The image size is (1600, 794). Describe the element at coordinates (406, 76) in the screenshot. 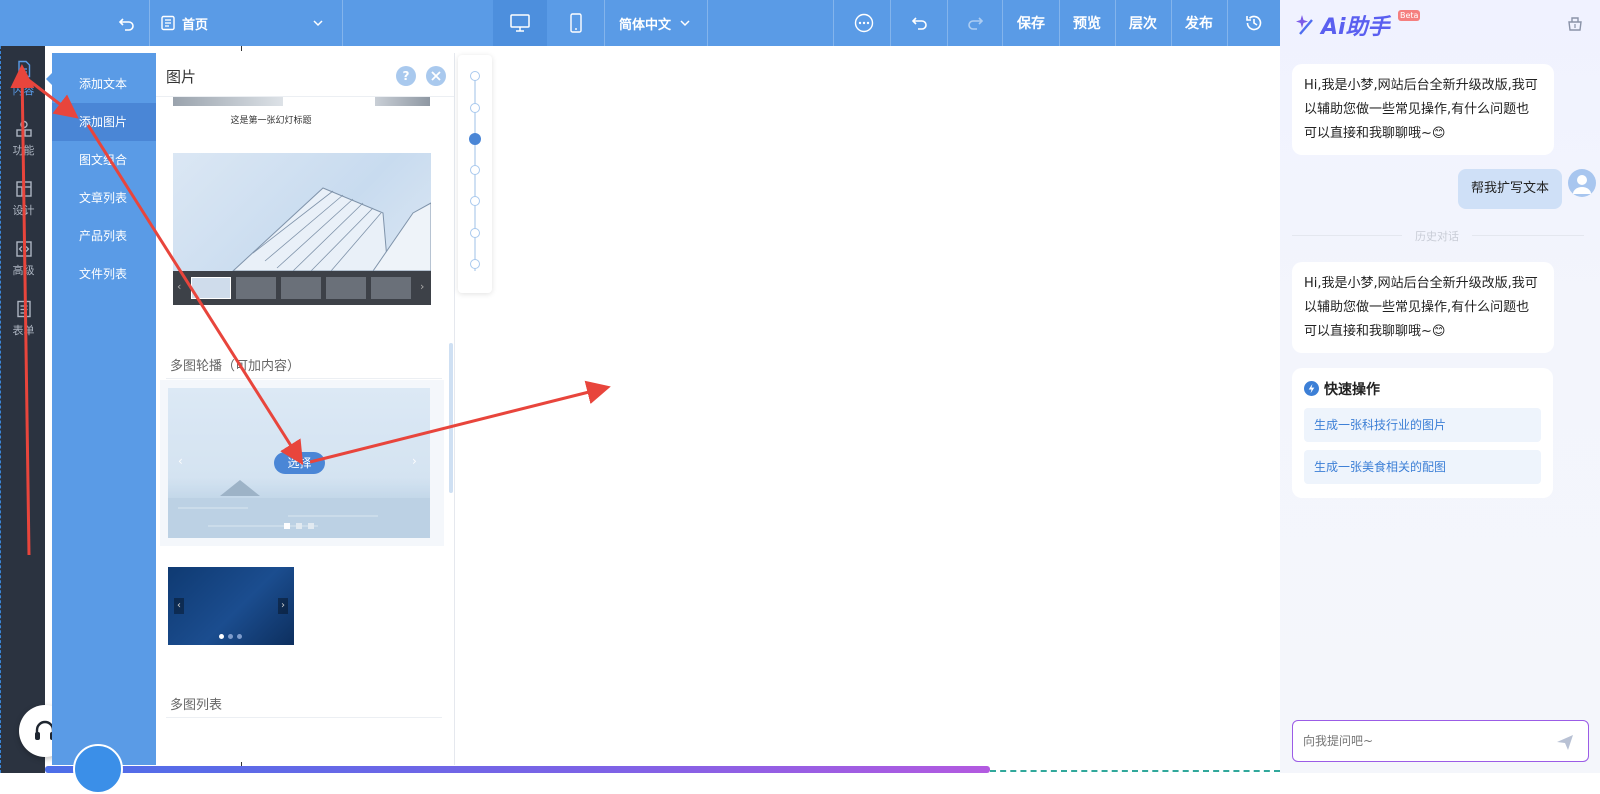

I see `help-icon: ?` at that location.